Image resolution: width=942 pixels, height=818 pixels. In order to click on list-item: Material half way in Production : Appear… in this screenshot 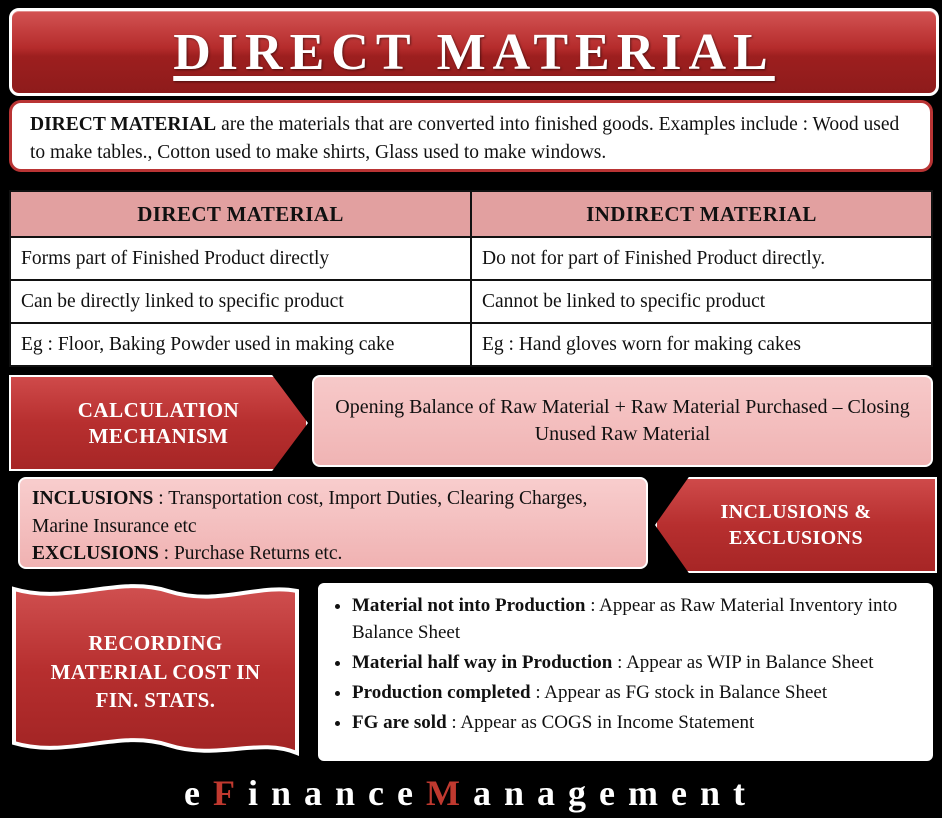, I will do `click(636, 663)`.